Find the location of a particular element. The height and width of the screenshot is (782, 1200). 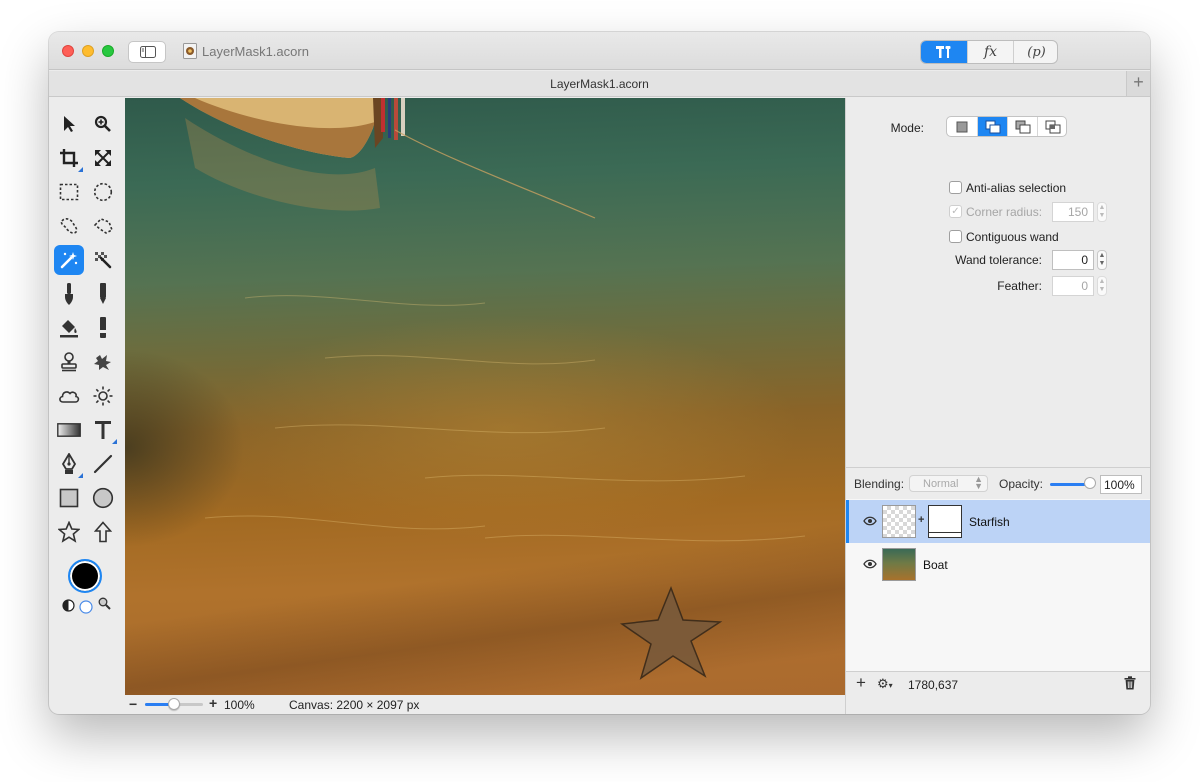

circle-tool is located at coordinates (103, 498).